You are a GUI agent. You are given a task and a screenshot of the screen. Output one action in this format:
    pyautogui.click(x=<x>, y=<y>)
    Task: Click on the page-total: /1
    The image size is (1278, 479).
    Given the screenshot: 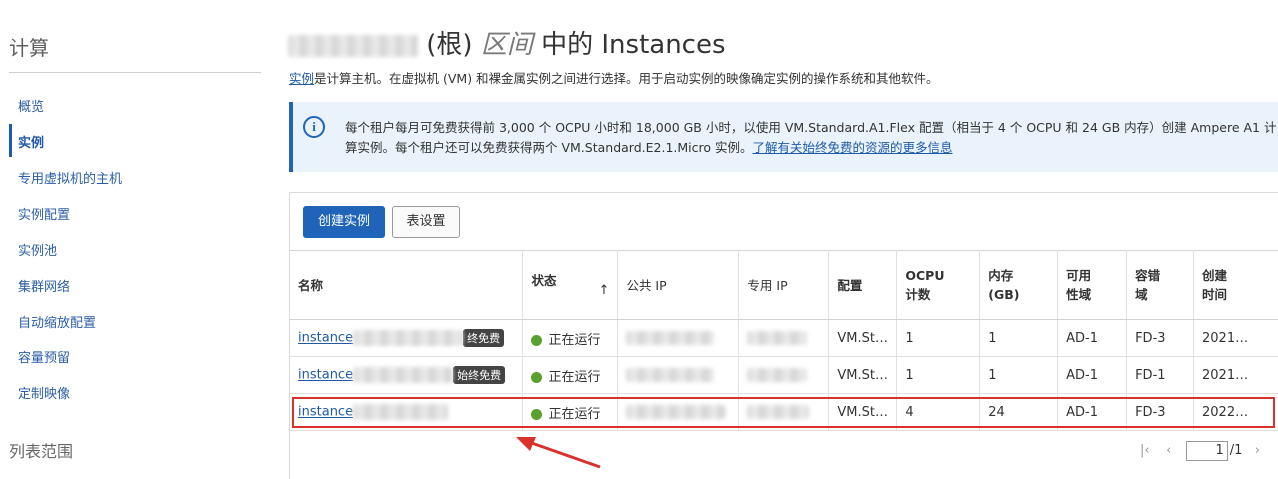 What is the action you would take?
    pyautogui.click(x=1236, y=450)
    